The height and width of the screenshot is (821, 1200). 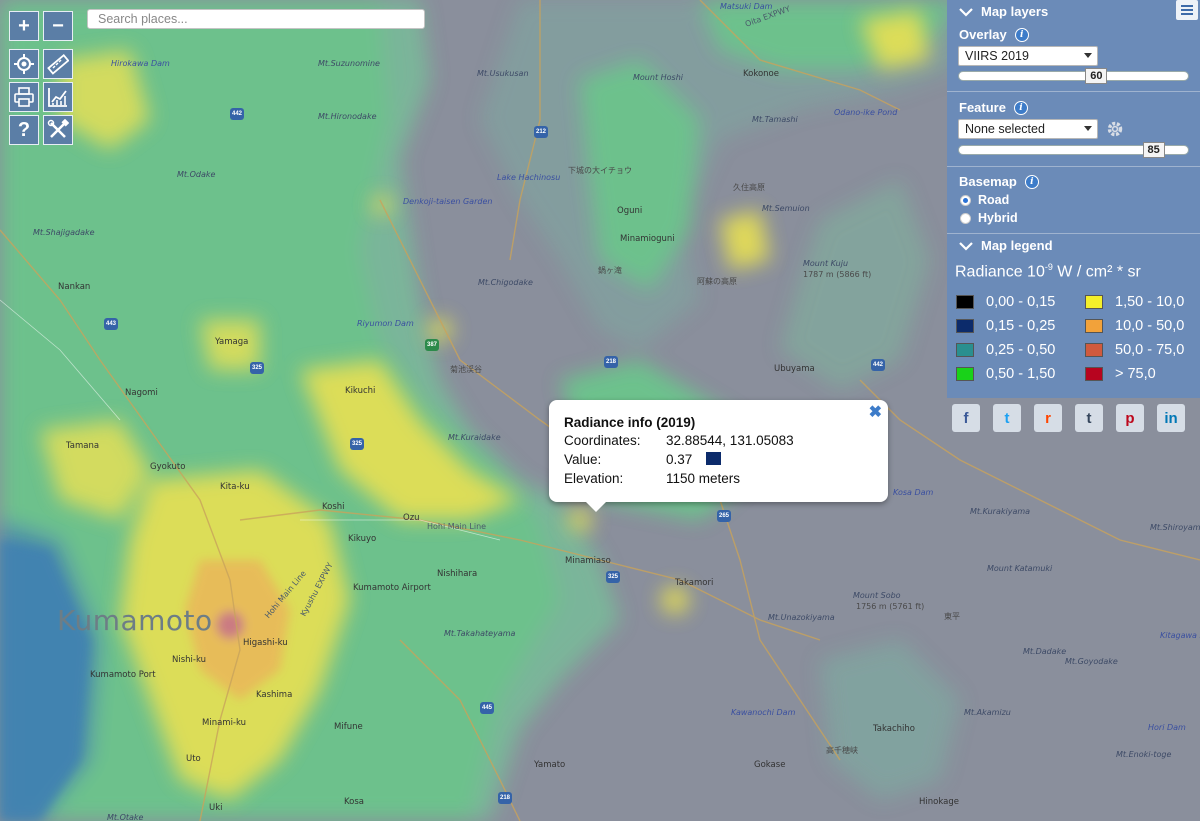 I want to click on linkedin-icon: in, so click(x=1171, y=418).